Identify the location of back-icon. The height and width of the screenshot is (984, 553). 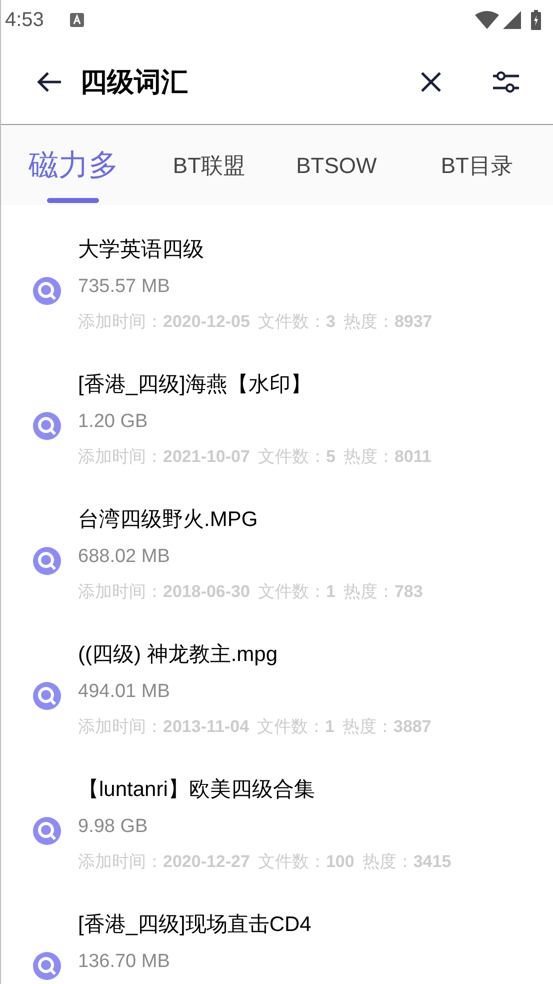
(49, 82).